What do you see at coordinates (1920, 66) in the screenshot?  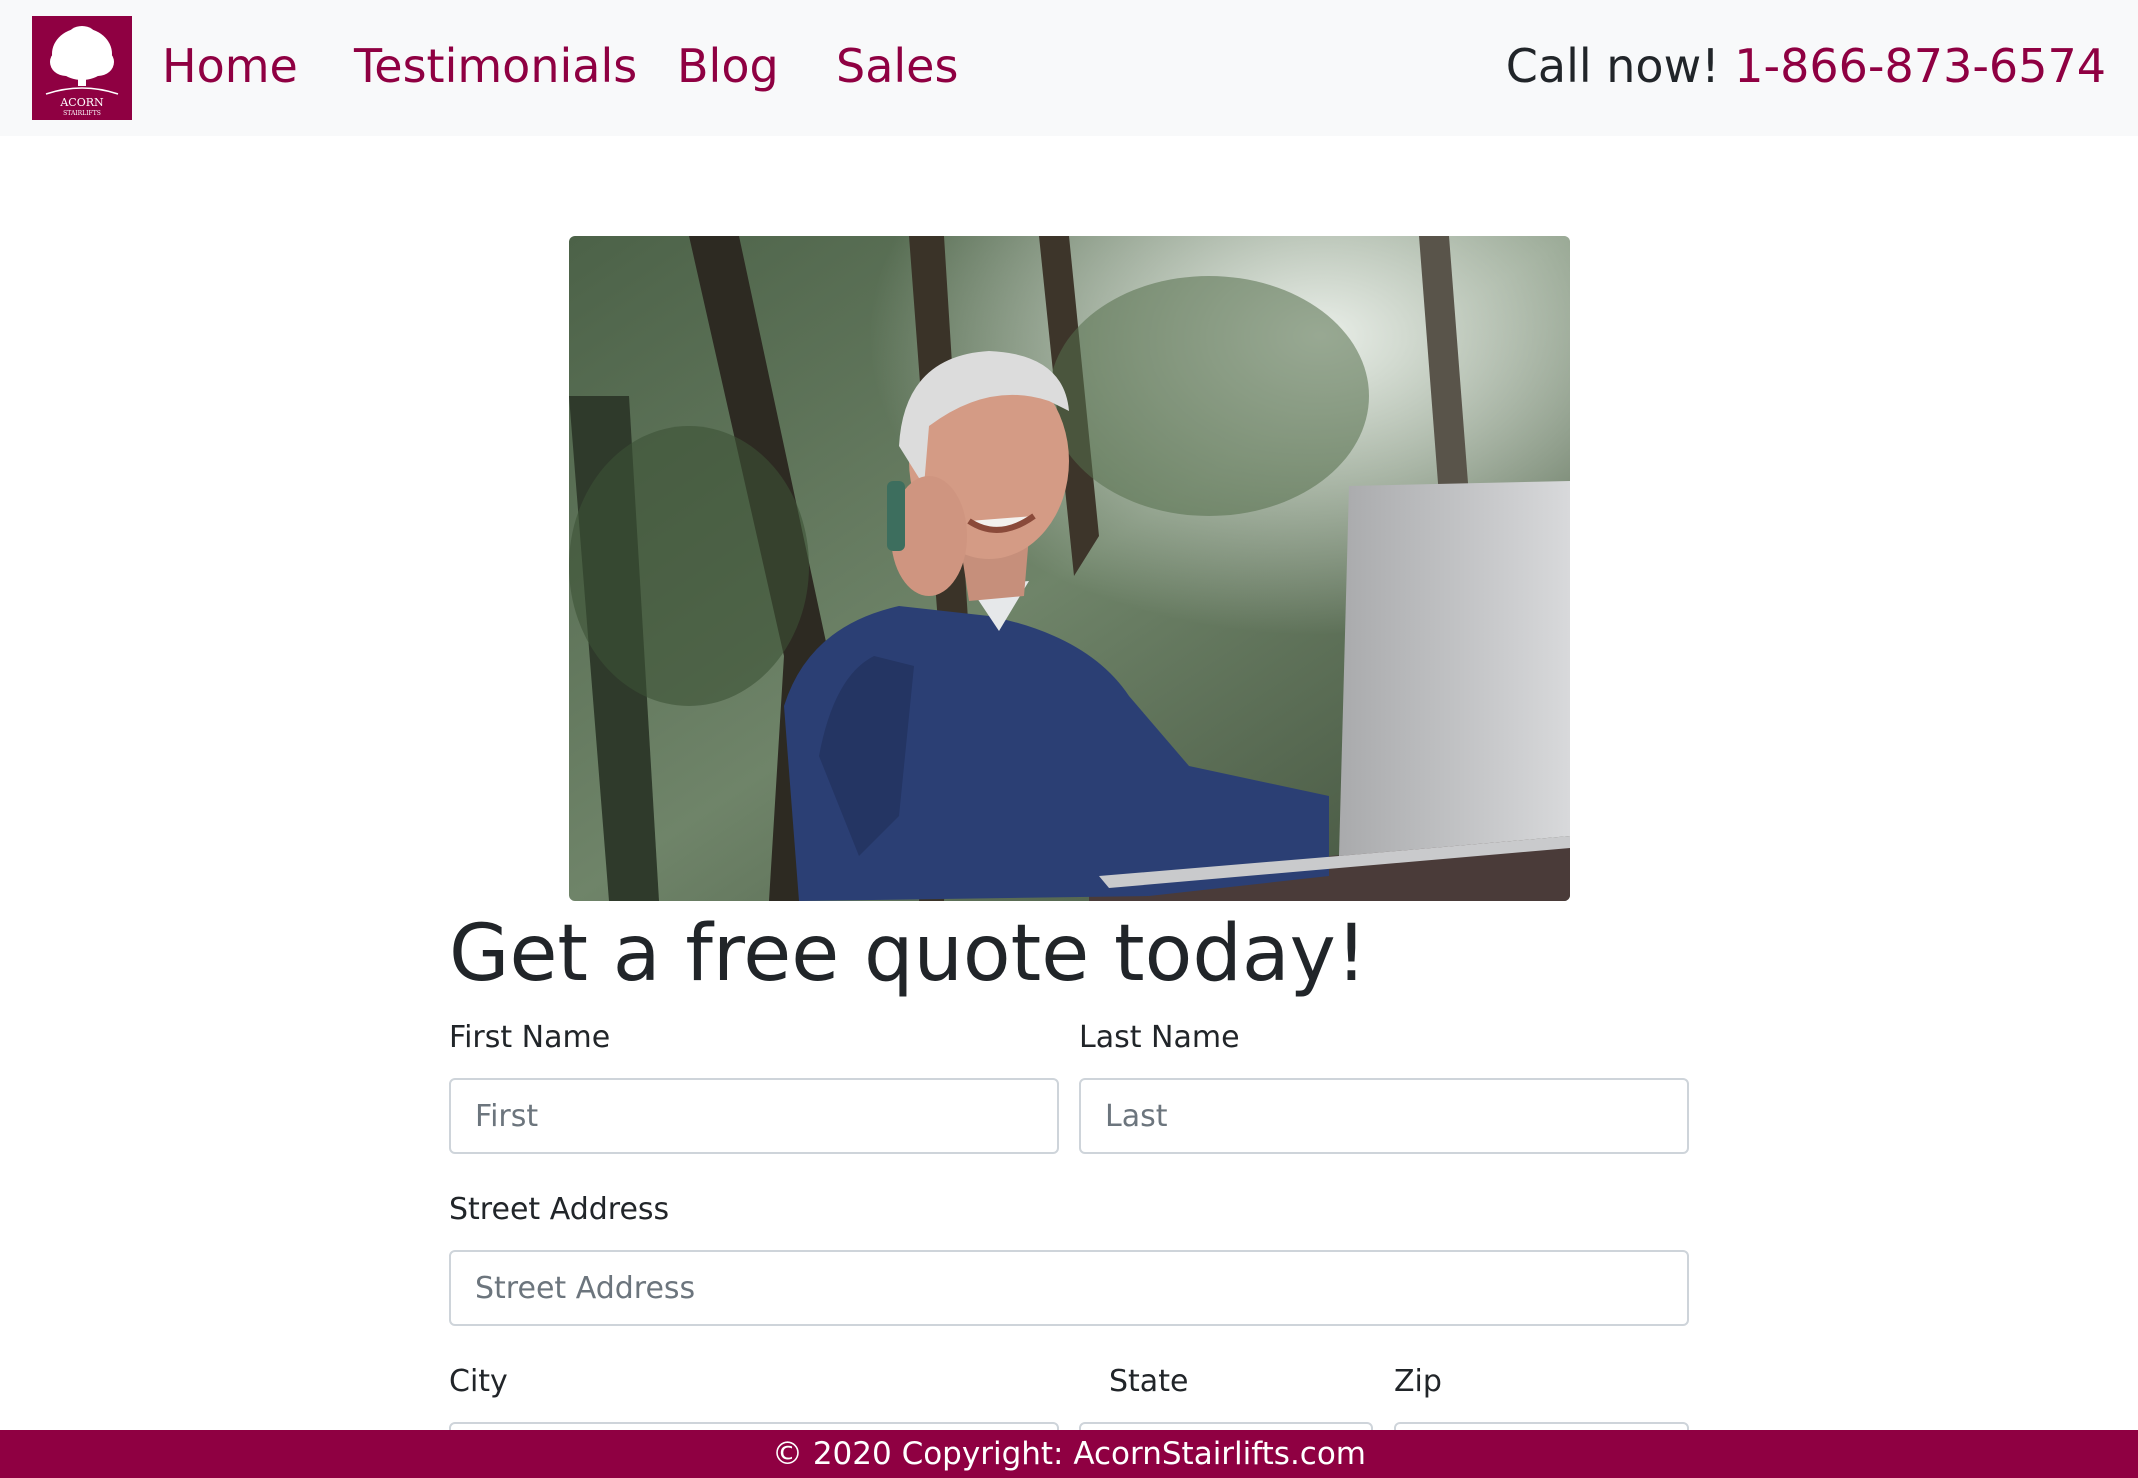 I see `phone-link: 1-866-873-6574` at bounding box center [1920, 66].